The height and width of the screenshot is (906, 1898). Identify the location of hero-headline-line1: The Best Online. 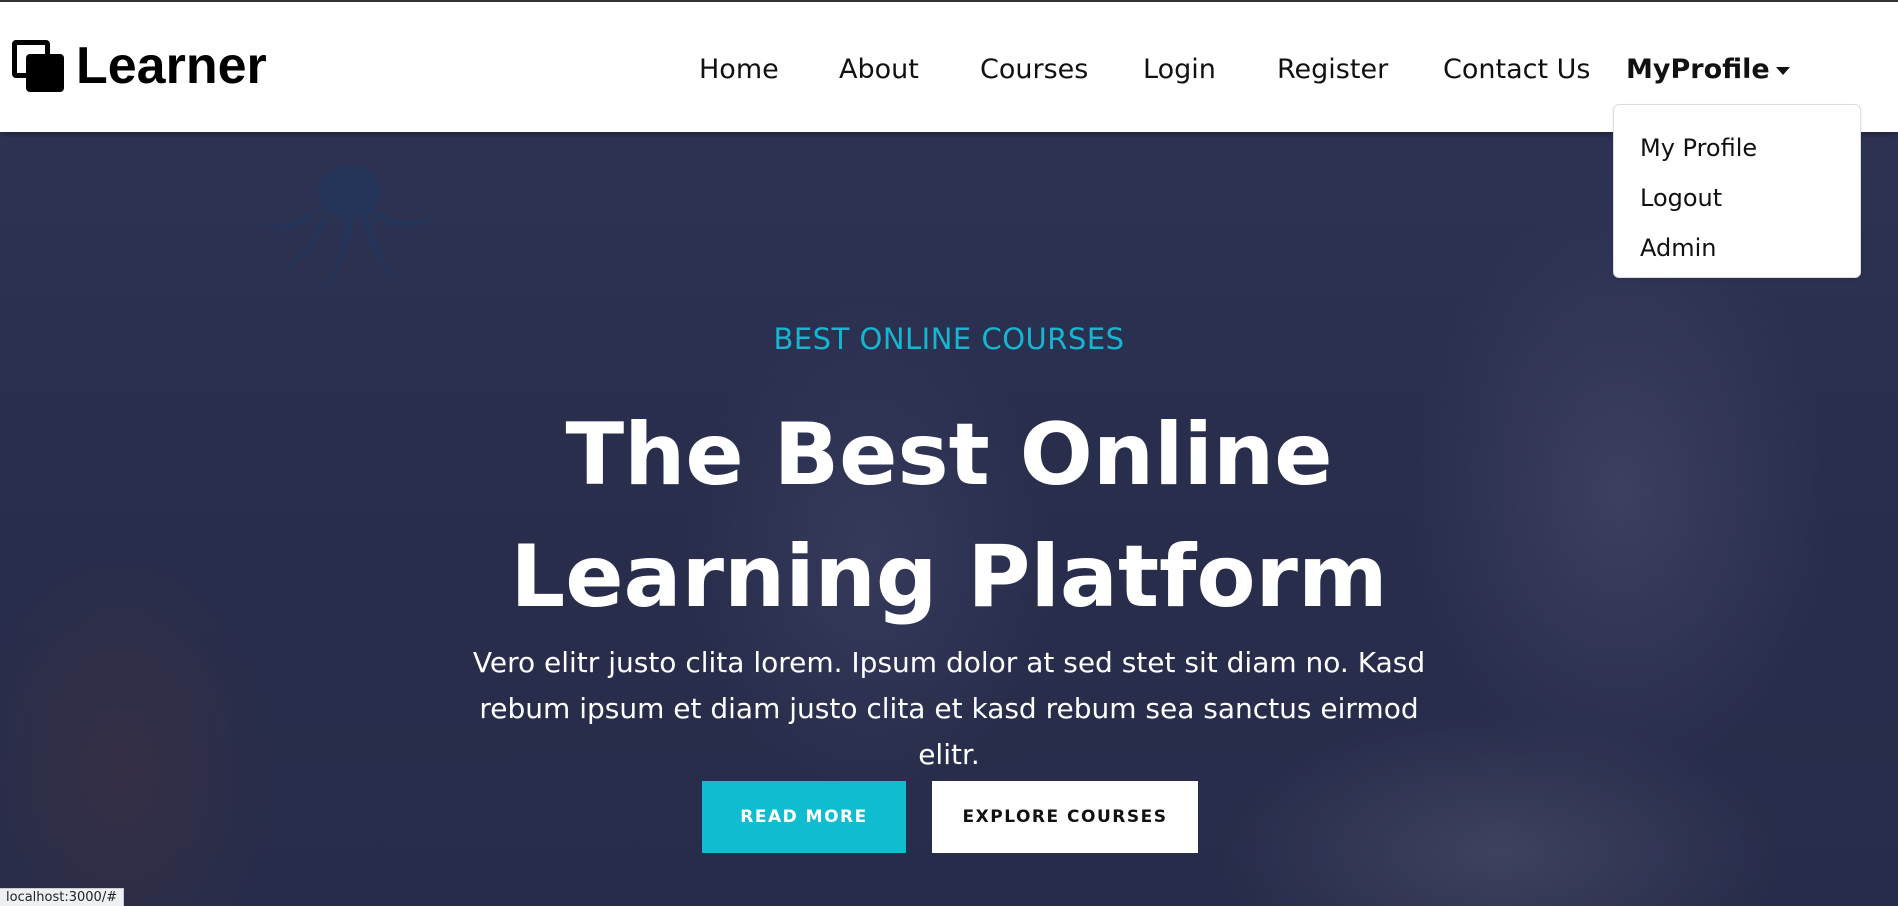
(949, 455).